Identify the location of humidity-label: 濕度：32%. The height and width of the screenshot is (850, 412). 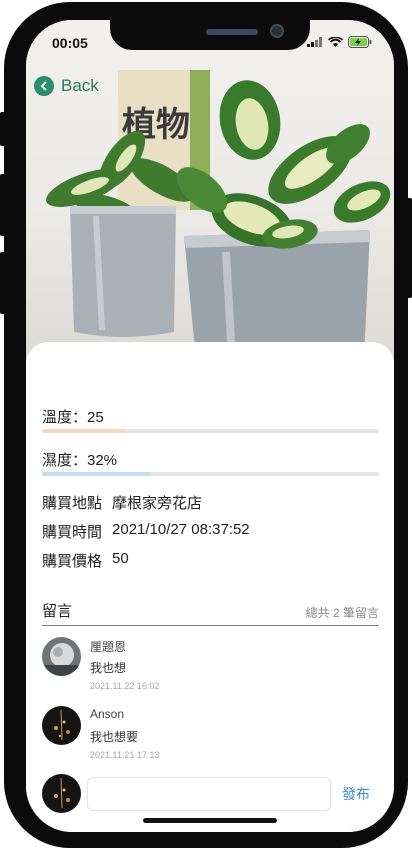
(80, 460).